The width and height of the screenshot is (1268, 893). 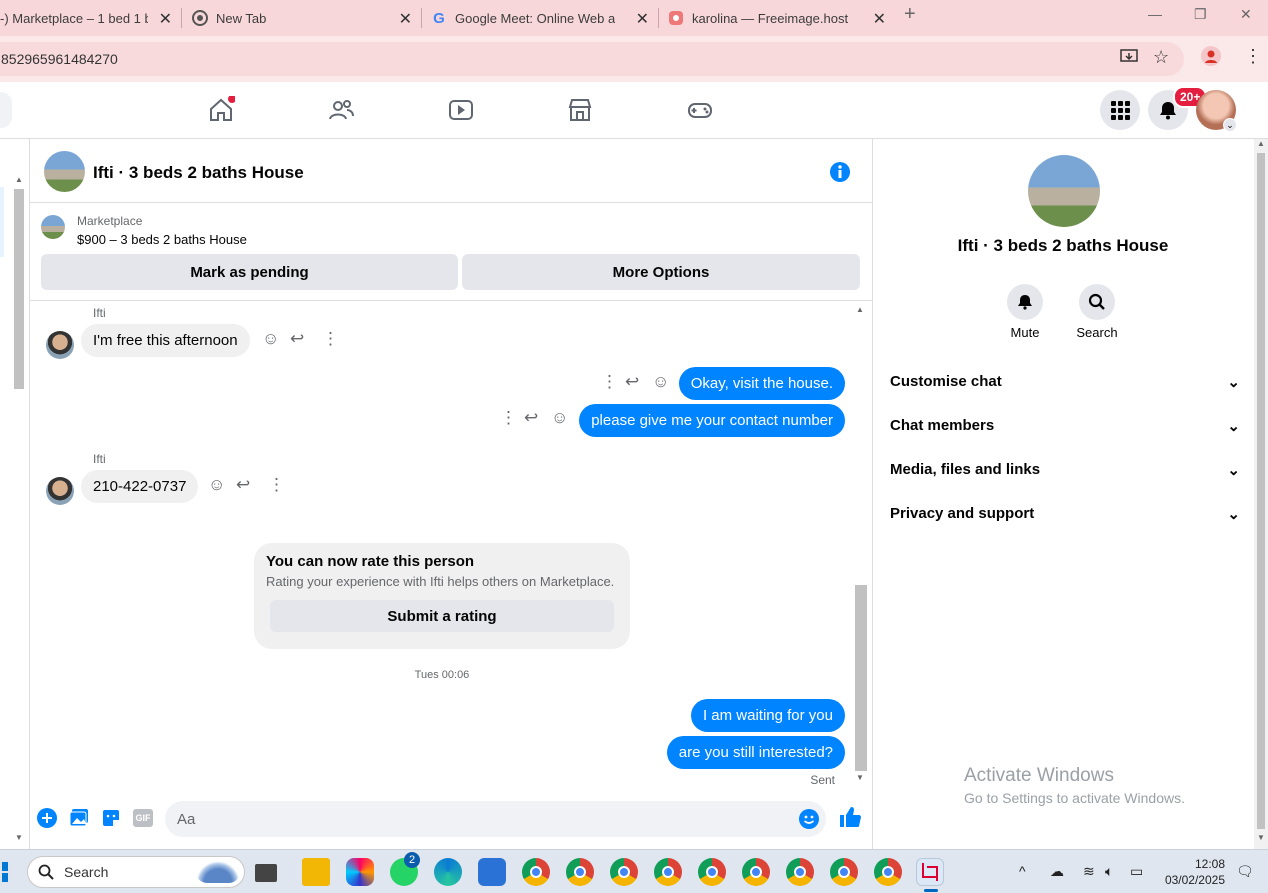 I want to click on notification-center-icon: 🗨︎, so click(x=1245, y=871).